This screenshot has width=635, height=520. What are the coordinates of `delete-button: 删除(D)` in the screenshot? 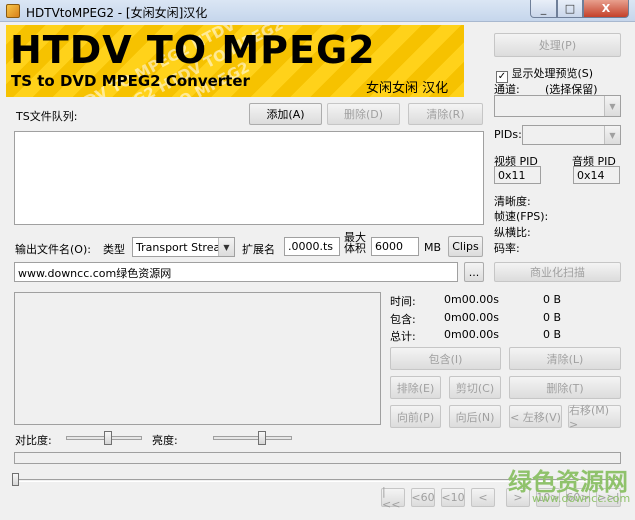 It's located at (363, 114).